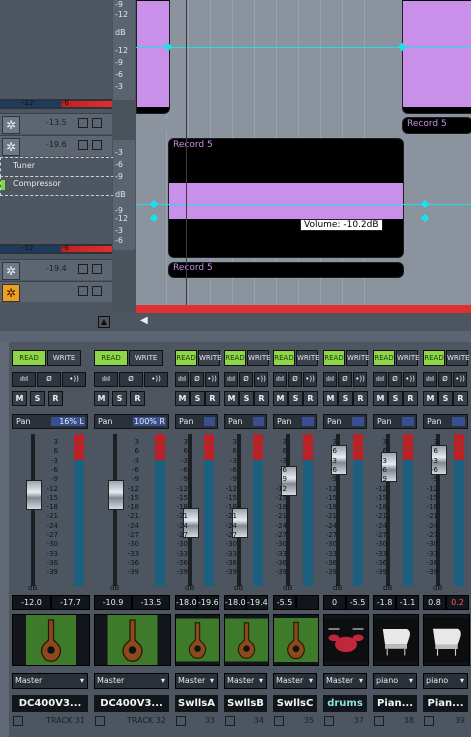 The image size is (471, 737). Describe the element at coordinates (457, 602) in the screenshot. I see `peak-value: 0.2` at that location.